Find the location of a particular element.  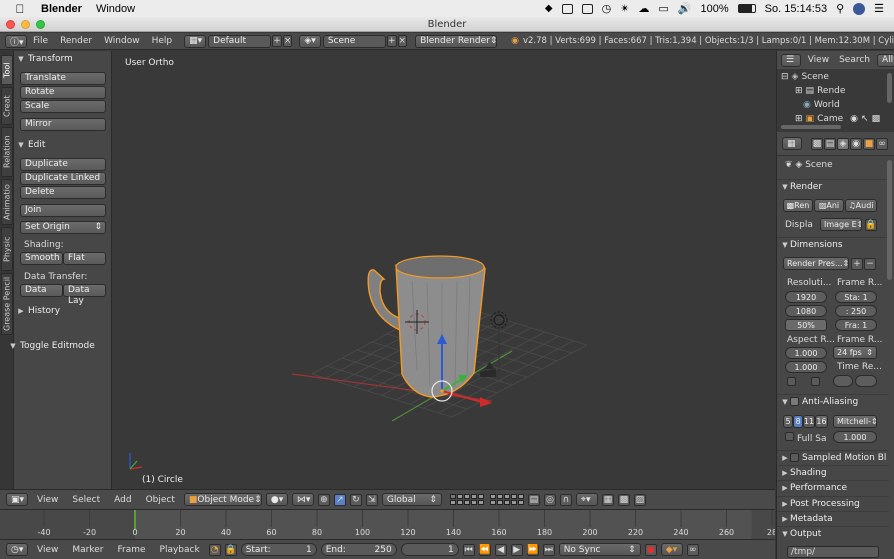

preview-range-icon: ◔ is located at coordinates (214, 549).